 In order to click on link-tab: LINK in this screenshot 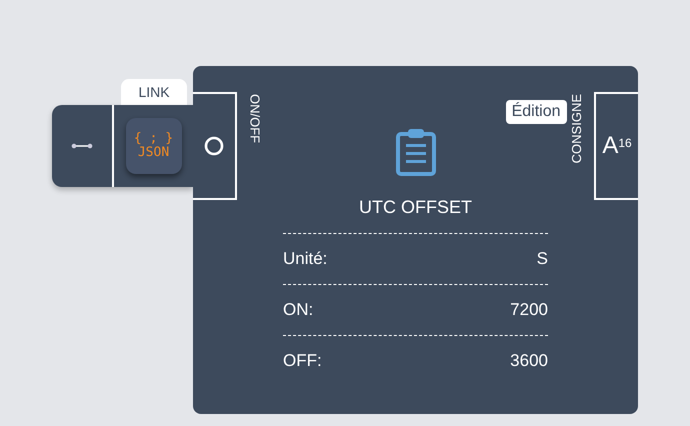, I will do `click(154, 92)`.